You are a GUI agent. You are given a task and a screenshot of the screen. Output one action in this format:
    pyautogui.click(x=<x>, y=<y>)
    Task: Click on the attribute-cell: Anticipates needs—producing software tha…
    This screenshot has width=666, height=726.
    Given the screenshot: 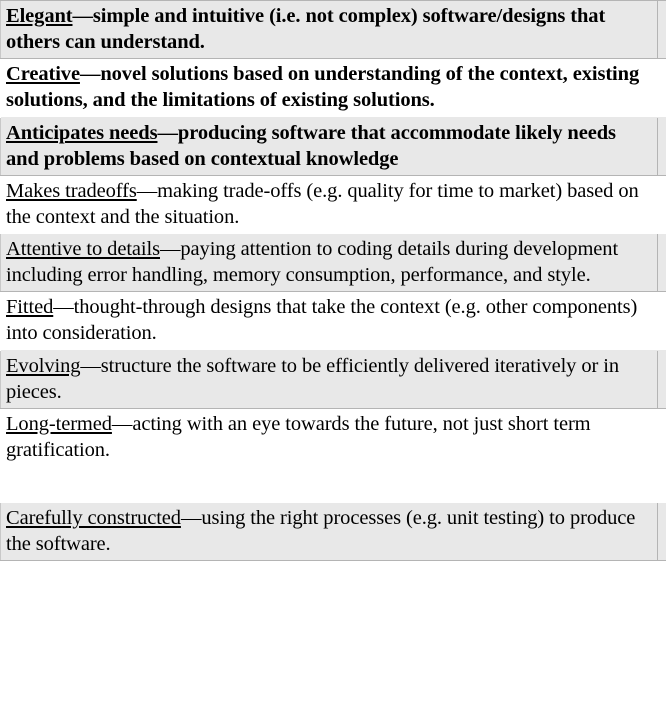 What is the action you would take?
    pyautogui.click(x=329, y=146)
    